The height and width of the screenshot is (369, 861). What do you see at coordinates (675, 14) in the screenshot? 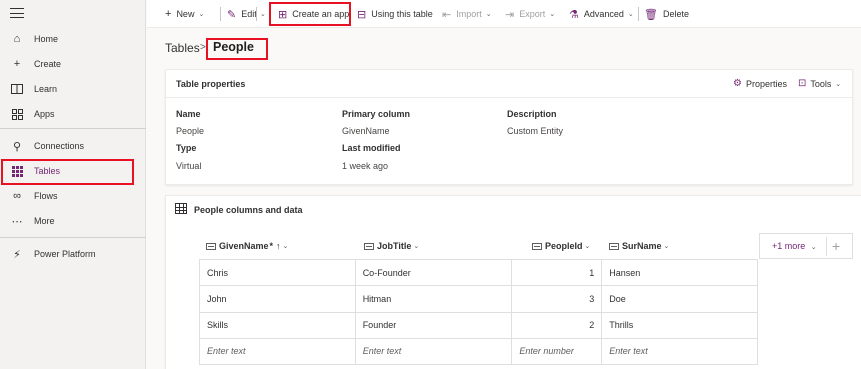
I see `delete-label: Delete` at bounding box center [675, 14].